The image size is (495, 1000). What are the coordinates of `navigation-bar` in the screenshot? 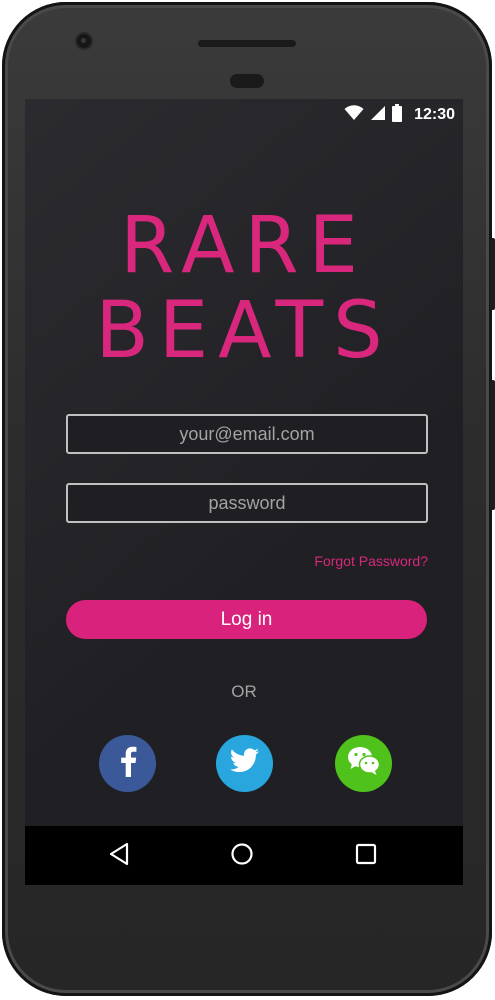 It's located at (244, 855).